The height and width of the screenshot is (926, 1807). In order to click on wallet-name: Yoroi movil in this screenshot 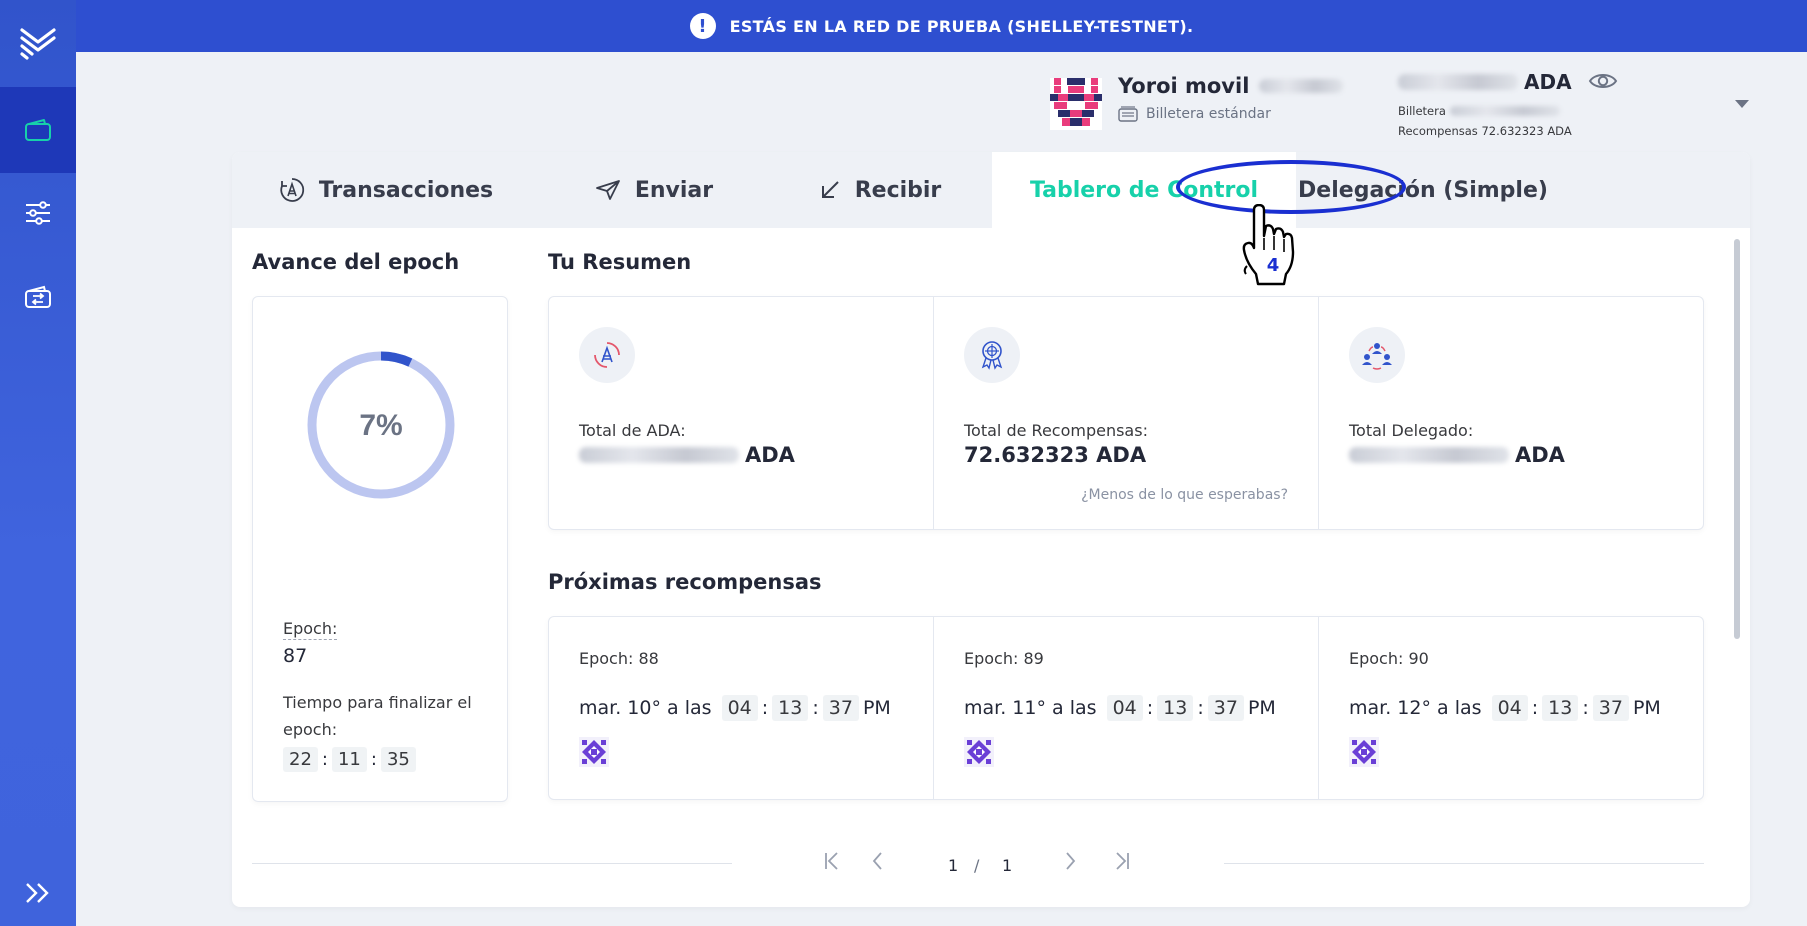, I will do `click(1184, 86)`.